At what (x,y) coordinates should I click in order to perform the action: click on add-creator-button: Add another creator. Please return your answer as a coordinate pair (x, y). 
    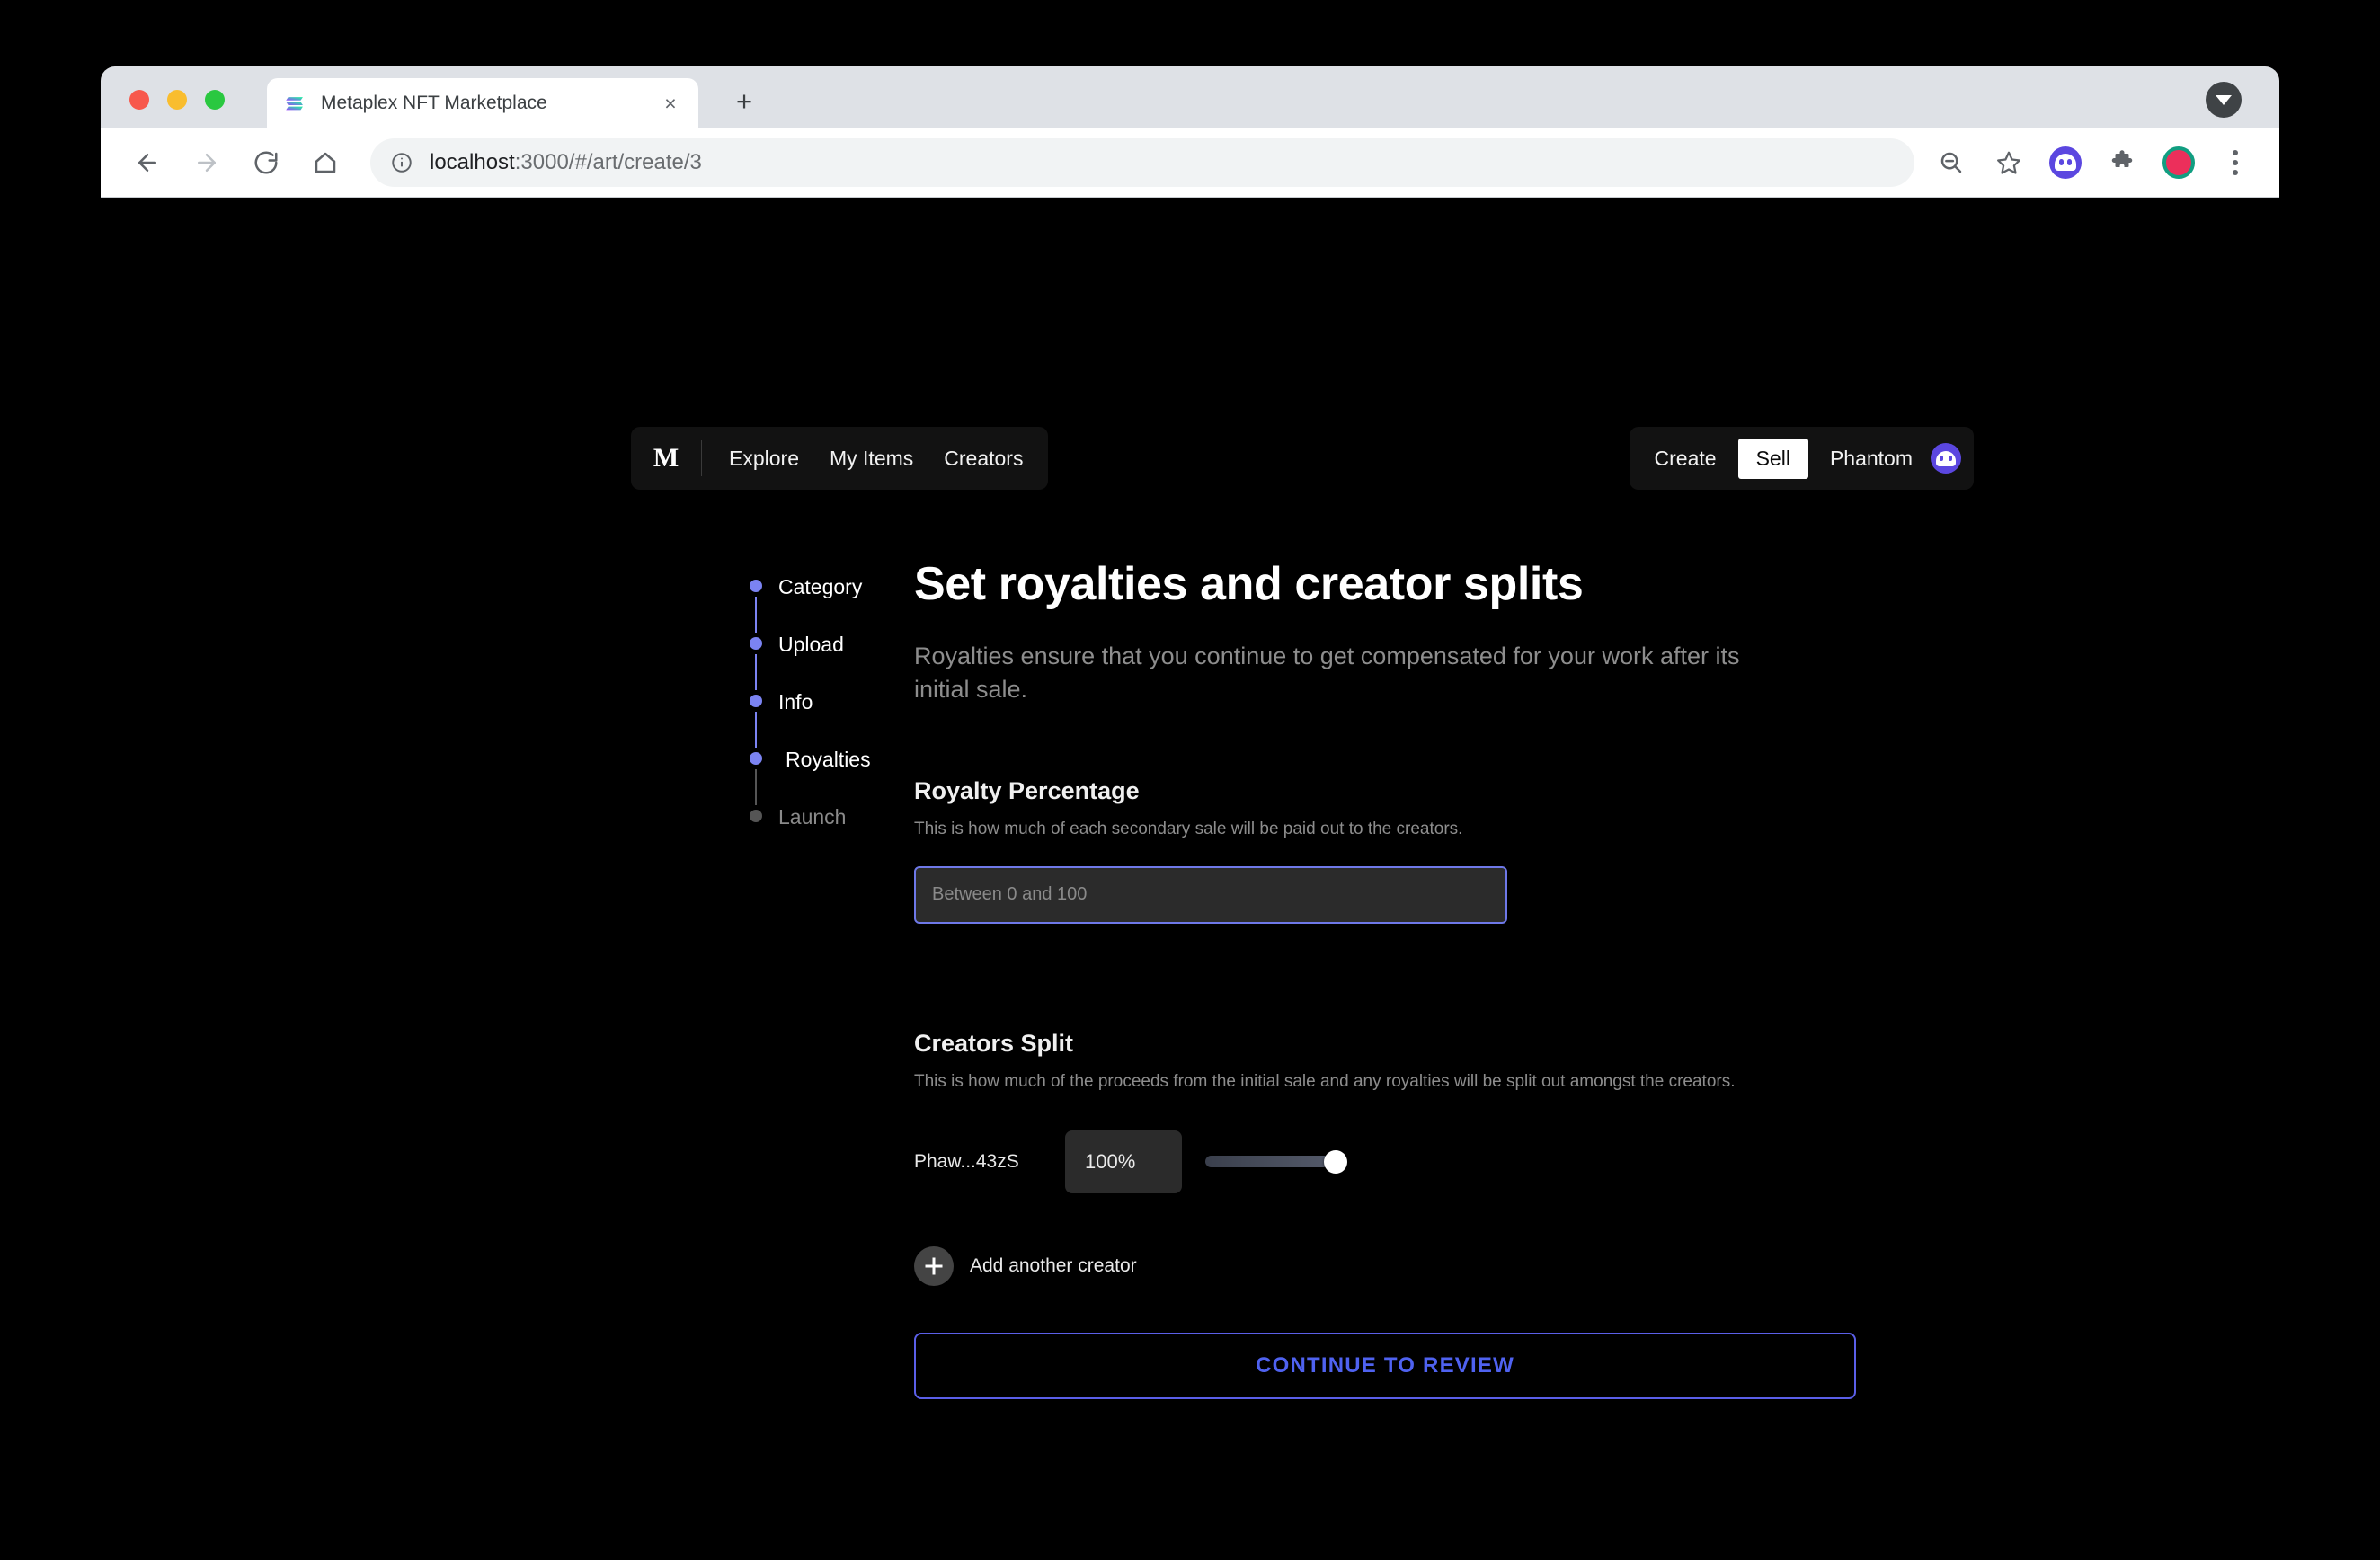
    Looking at the image, I should click on (1386, 1265).